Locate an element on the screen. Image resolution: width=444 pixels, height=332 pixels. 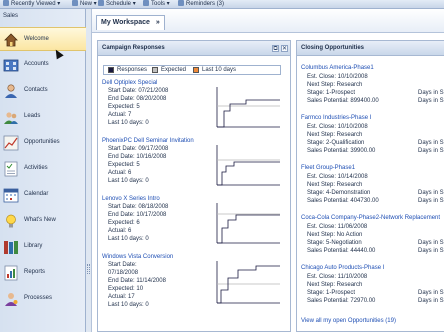
campaign-start-date-value: 07/18/2008 is located at coordinates (123, 273).